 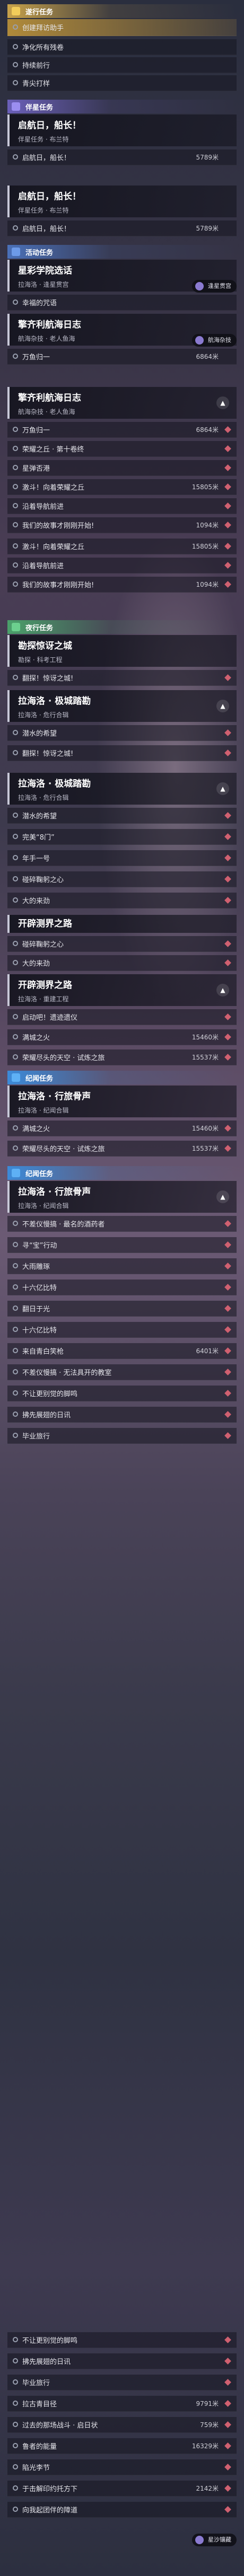 I want to click on step-distance: 1094米, so click(x=208, y=584).